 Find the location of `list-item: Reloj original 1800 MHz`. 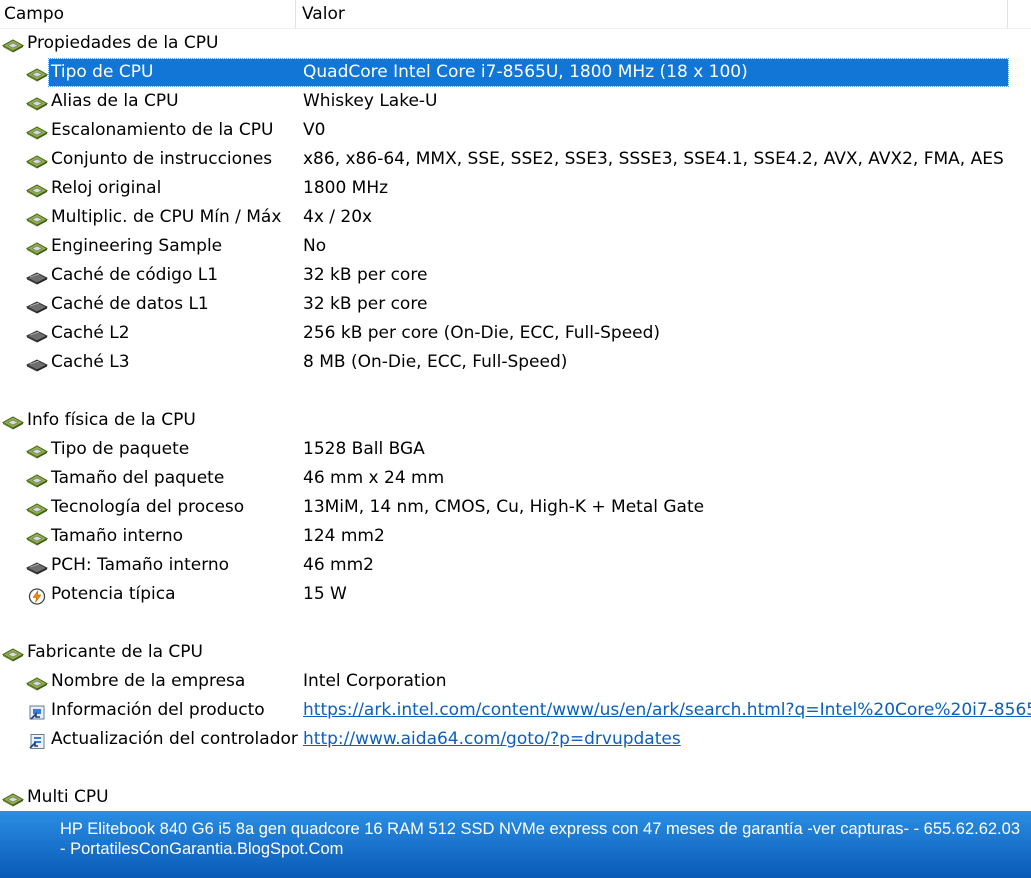

list-item: Reloj original 1800 MHz is located at coordinates (515, 188).